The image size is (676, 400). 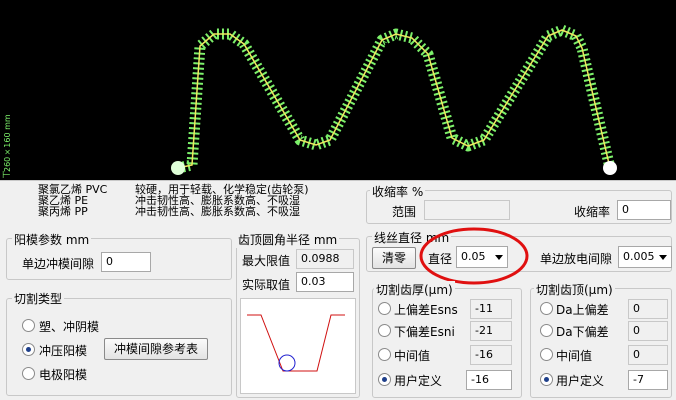 I want to click on cut-type-option: 冲压阳模, so click(x=62, y=350).